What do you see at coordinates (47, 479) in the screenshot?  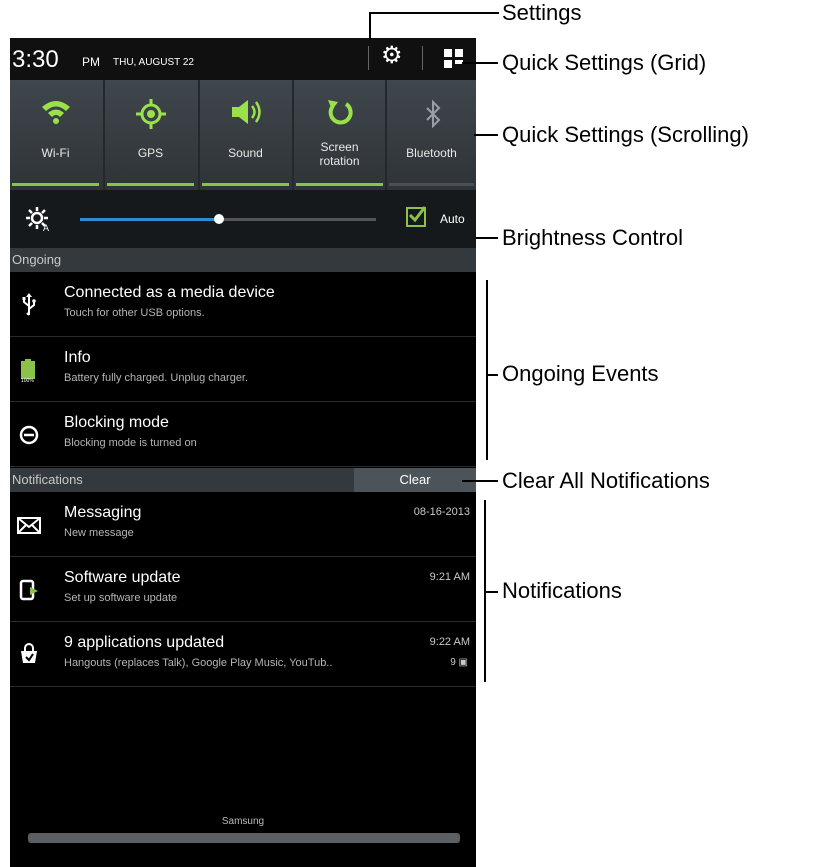 I see `section-title: Notifications` at bounding box center [47, 479].